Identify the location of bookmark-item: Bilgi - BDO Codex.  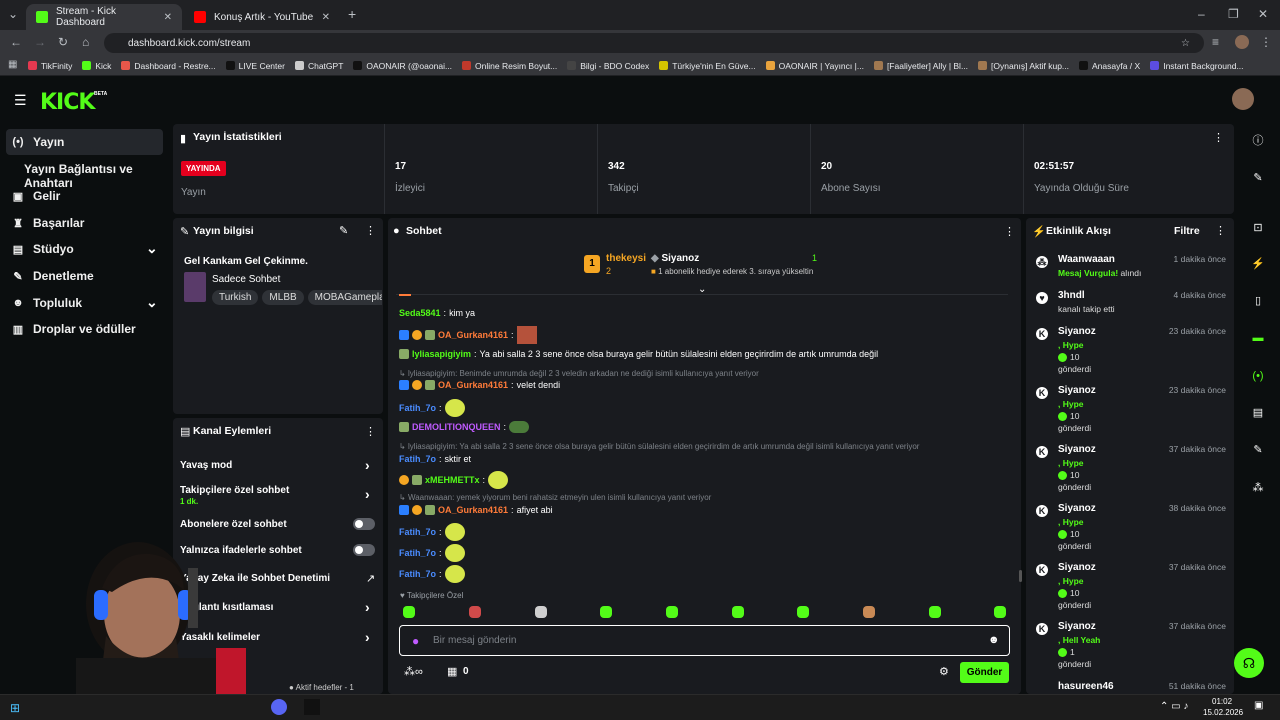
(608, 66).